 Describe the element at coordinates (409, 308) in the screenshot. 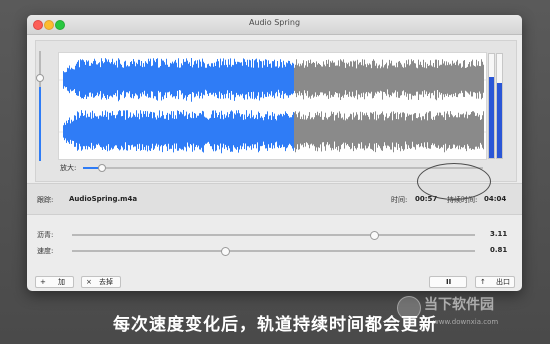

I see `watermark-logo-icon` at that location.